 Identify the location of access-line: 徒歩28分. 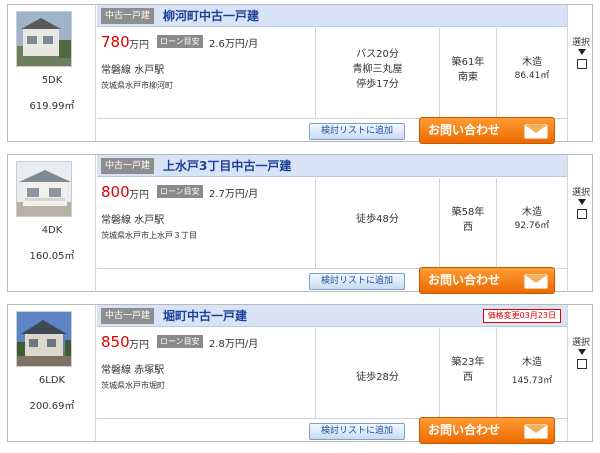
(377, 377).